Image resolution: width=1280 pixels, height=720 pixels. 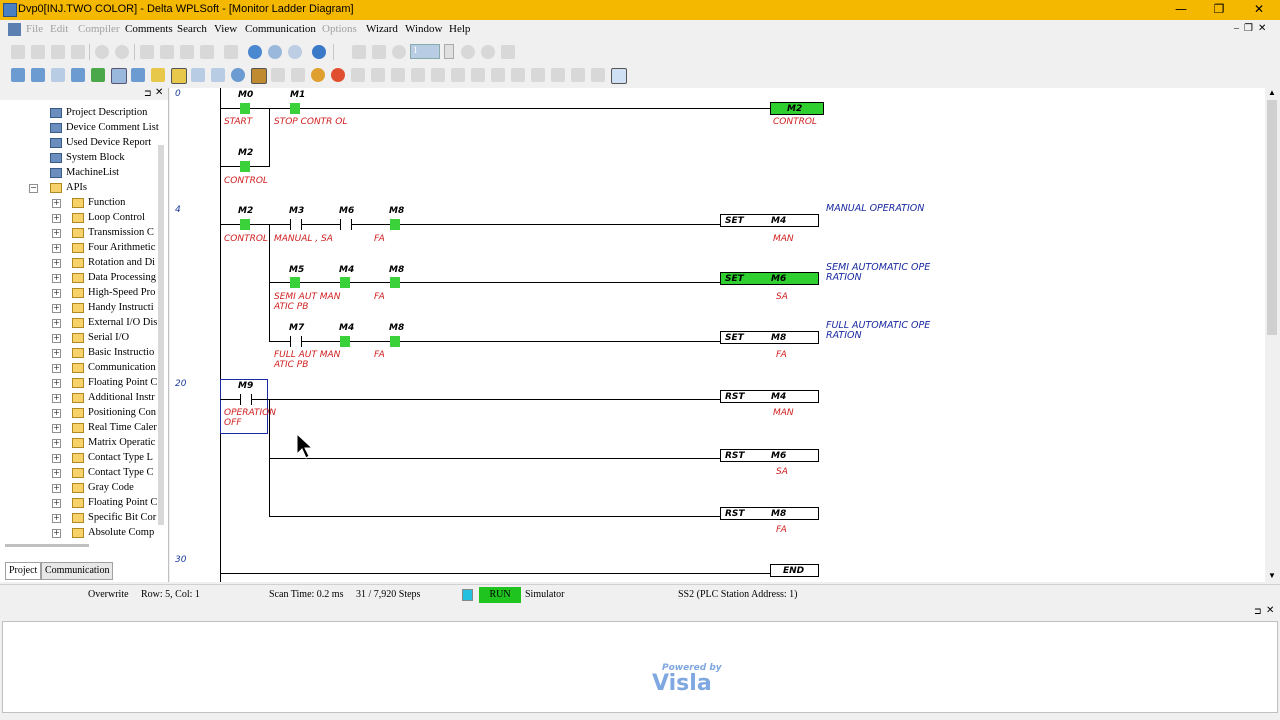 What do you see at coordinates (338, 75) in the screenshot?
I see `stop-sign-icon` at bounding box center [338, 75].